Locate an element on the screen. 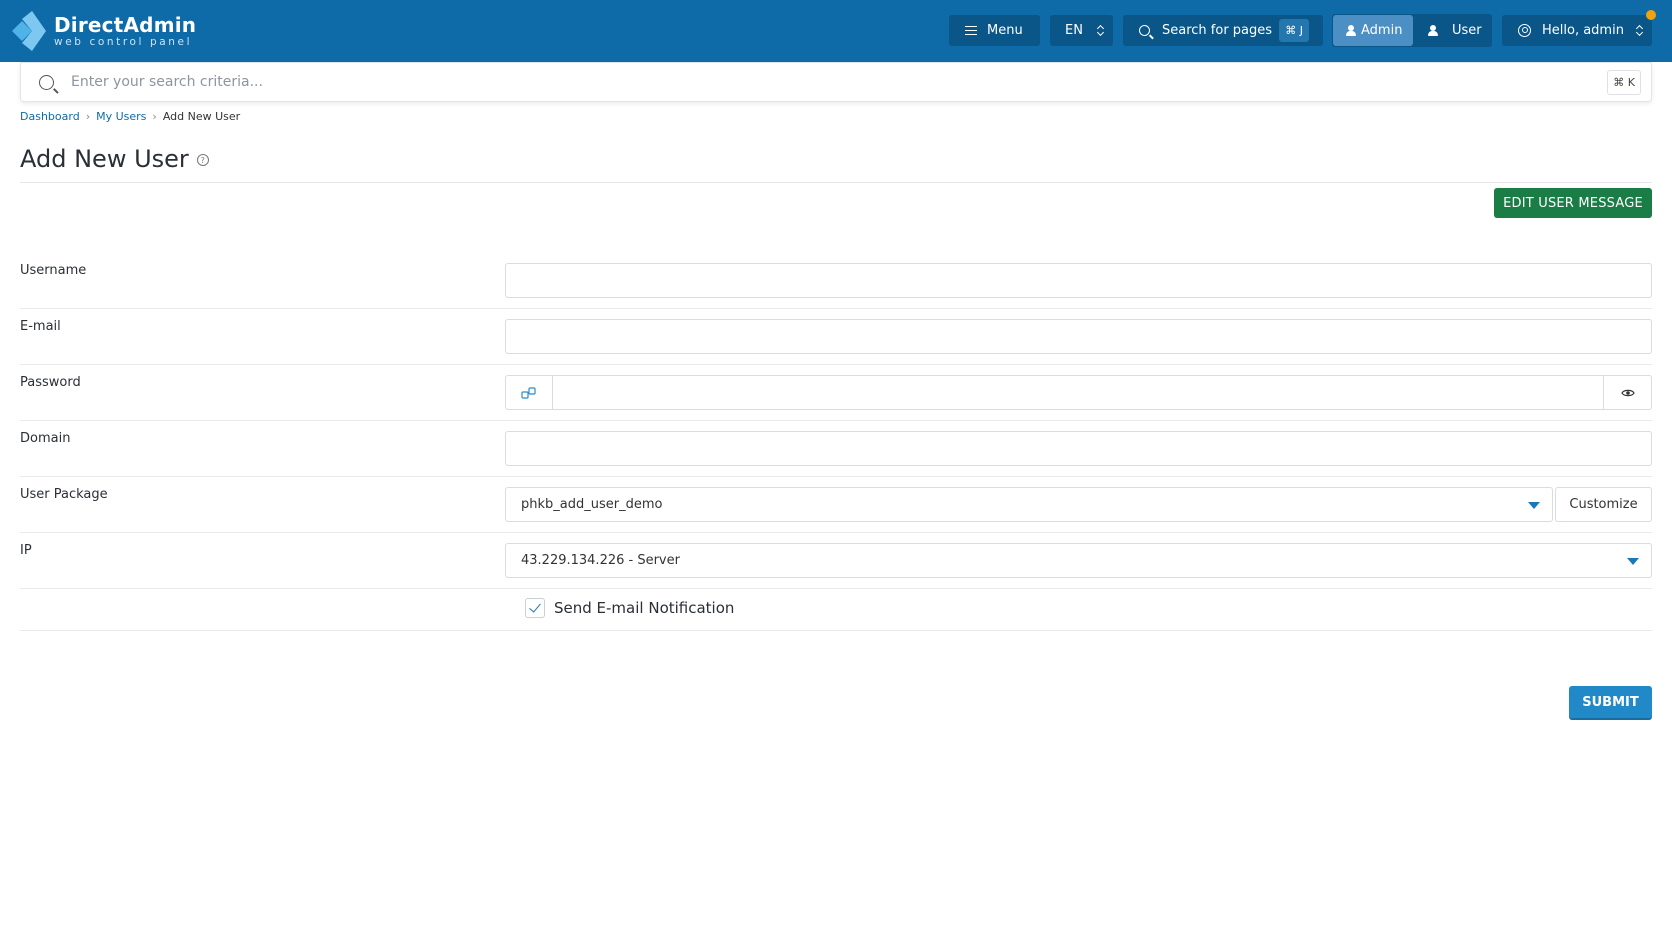  username-field-wrapper is located at coordinates (1078, 280).